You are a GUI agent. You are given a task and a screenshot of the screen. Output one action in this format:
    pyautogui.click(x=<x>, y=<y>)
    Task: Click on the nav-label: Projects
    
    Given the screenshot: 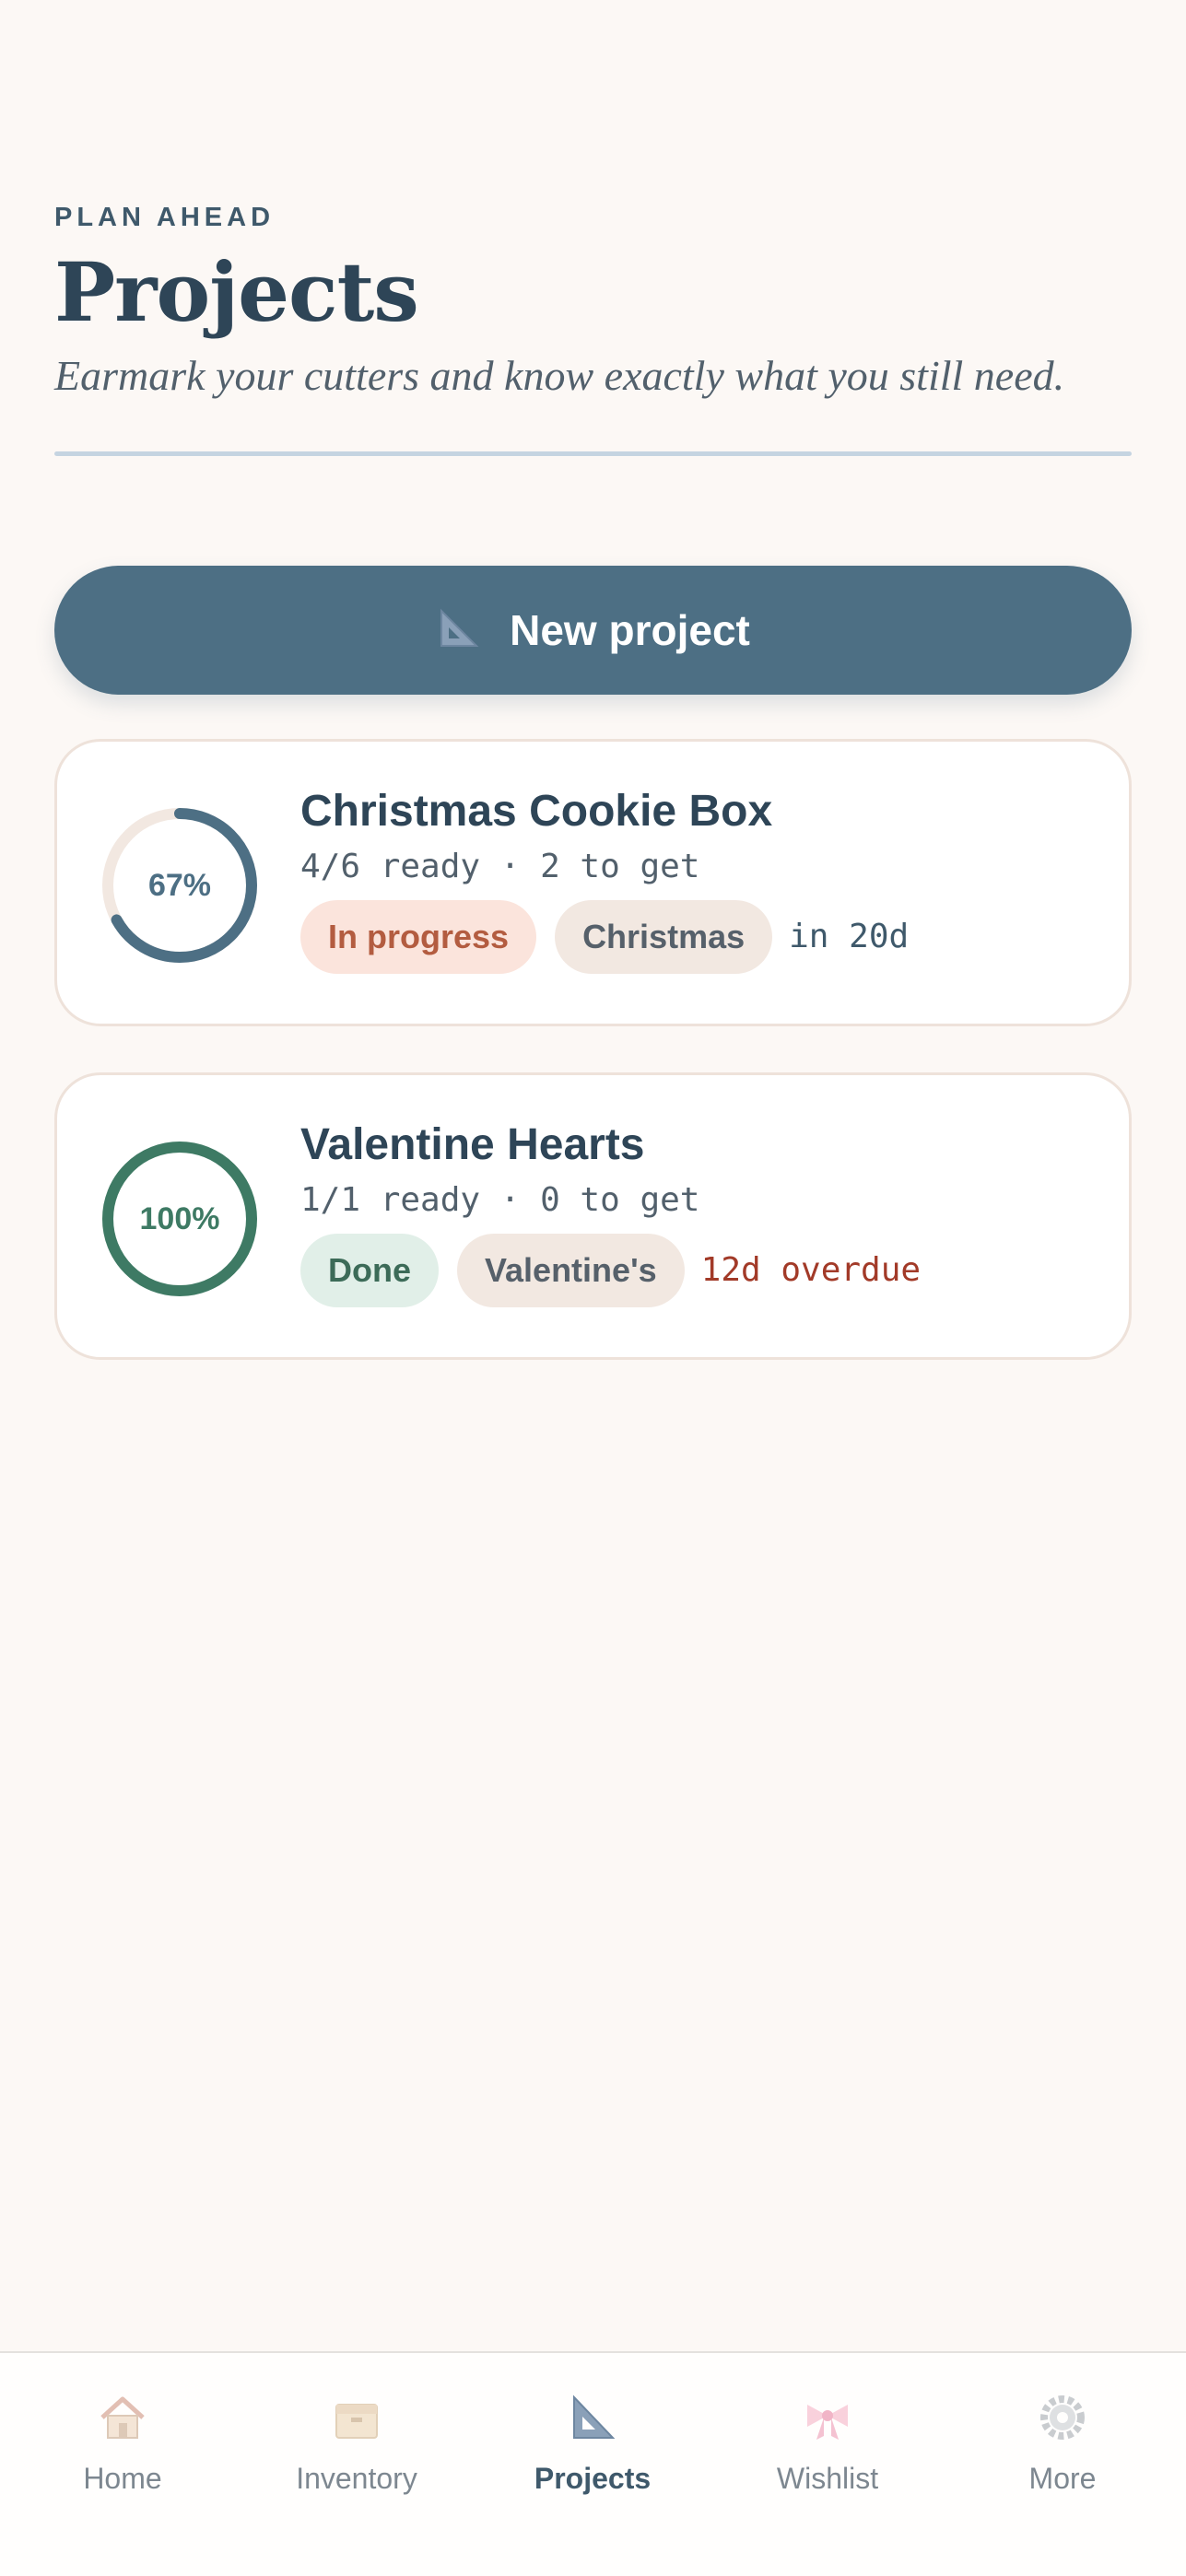 What is the action you would take?
    pyautogui.click(x=593, y=2478)
    